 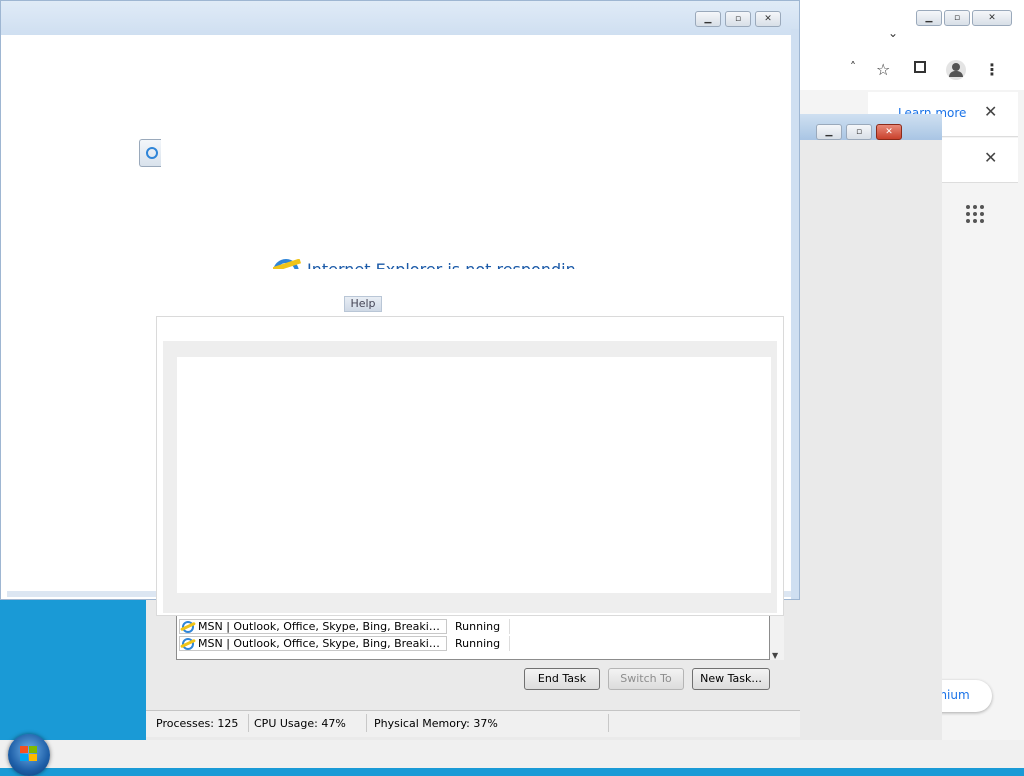 I want to click on ie-tab, so click(x=150, y=153).